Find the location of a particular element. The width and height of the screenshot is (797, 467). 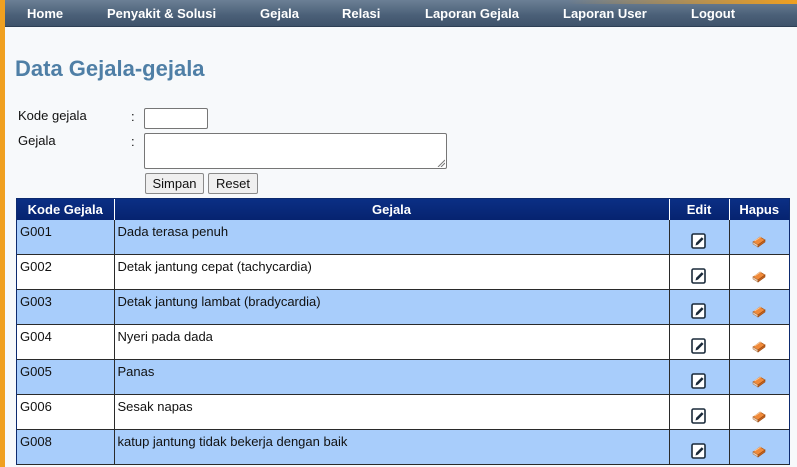

kode-gejala-value: G008 is located at coordinates (36, 441).